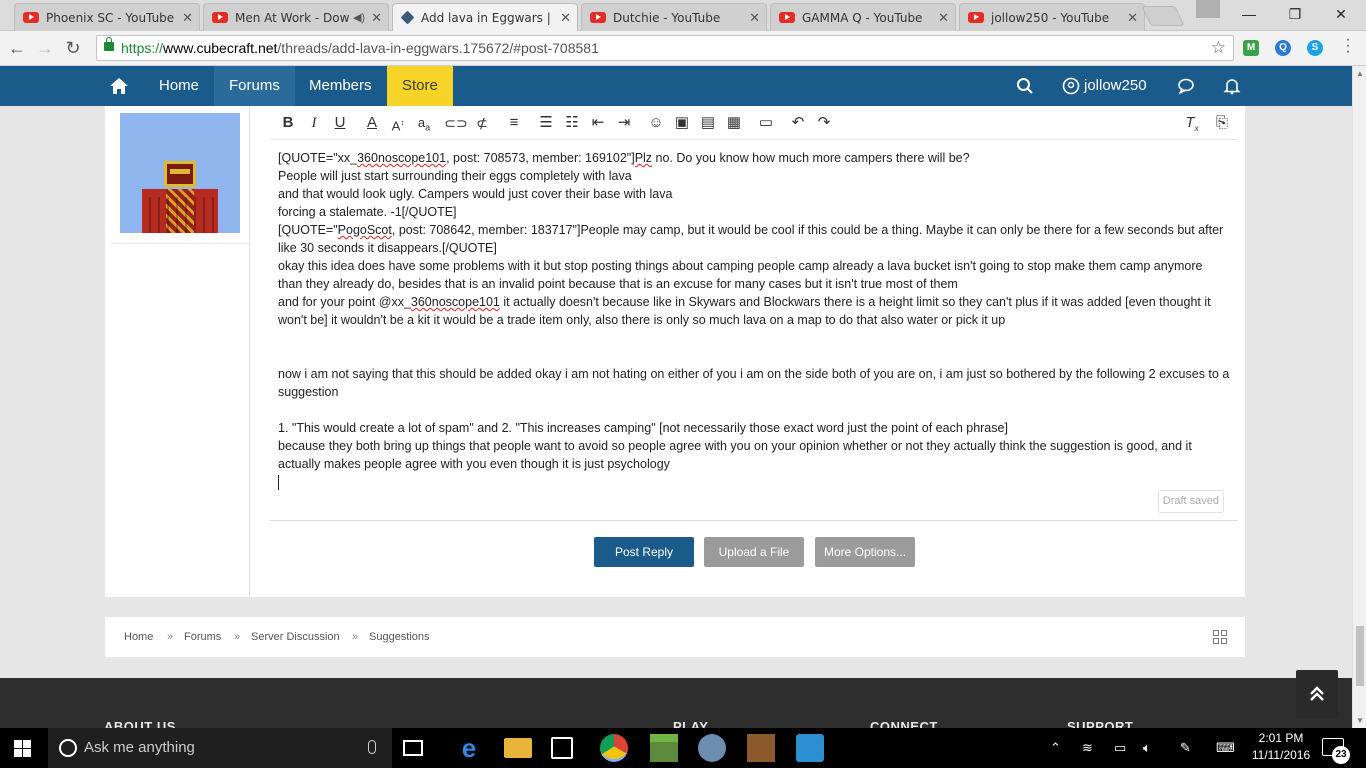  I want to click on bookmark-star-icon: ☆, so click(1218, 48).